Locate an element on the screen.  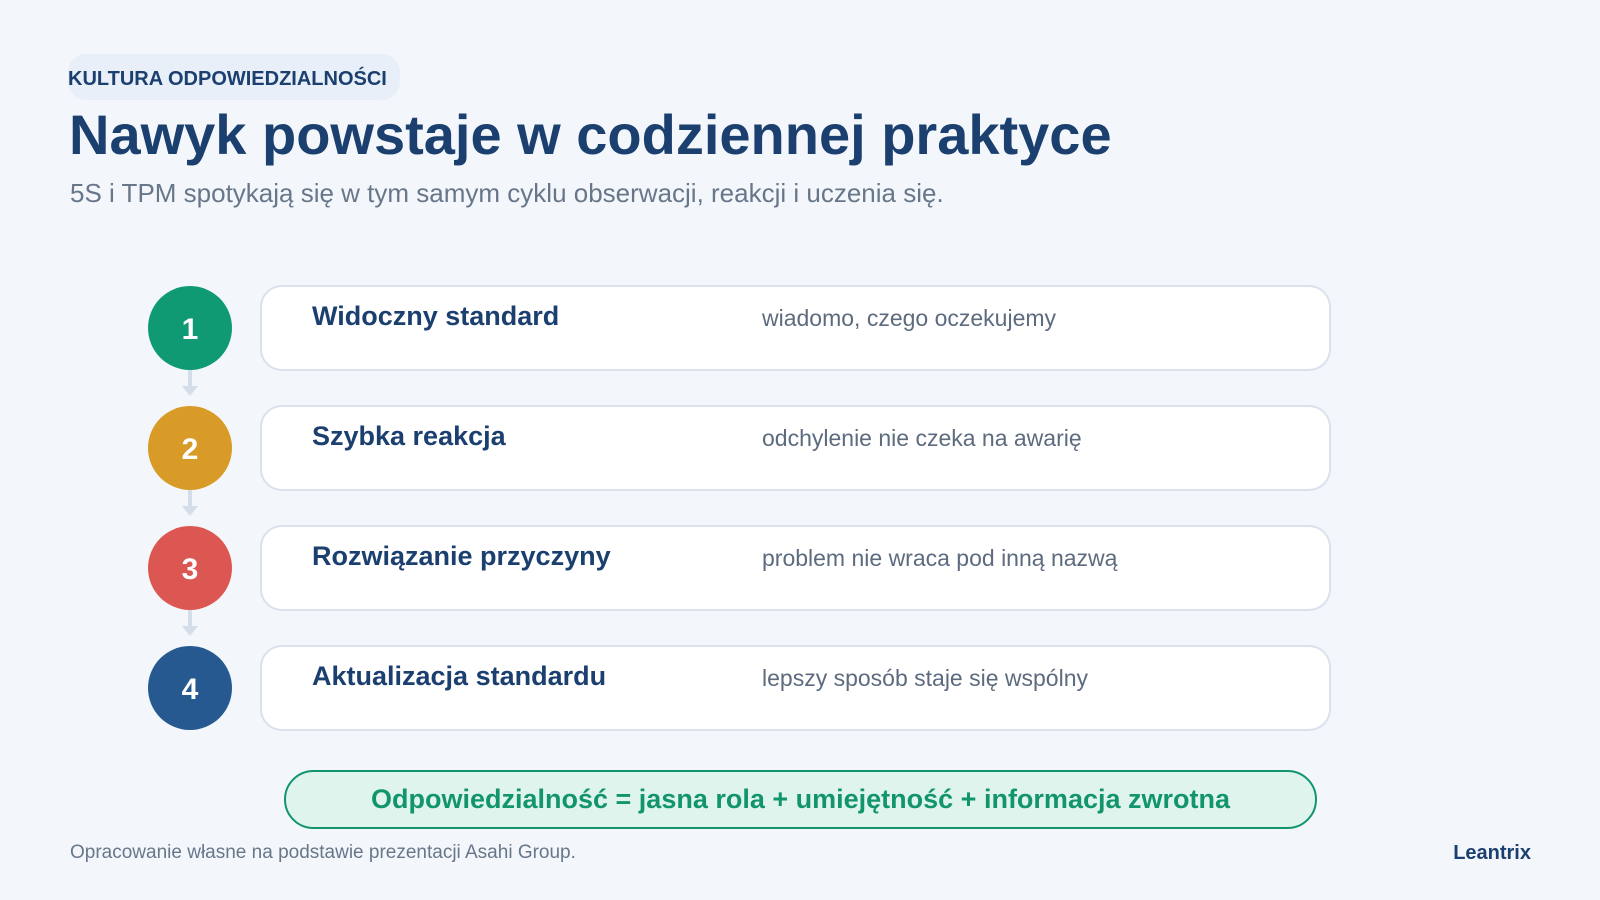
brand-logo-text: Leantrix is located at coordinates (1492, 853).